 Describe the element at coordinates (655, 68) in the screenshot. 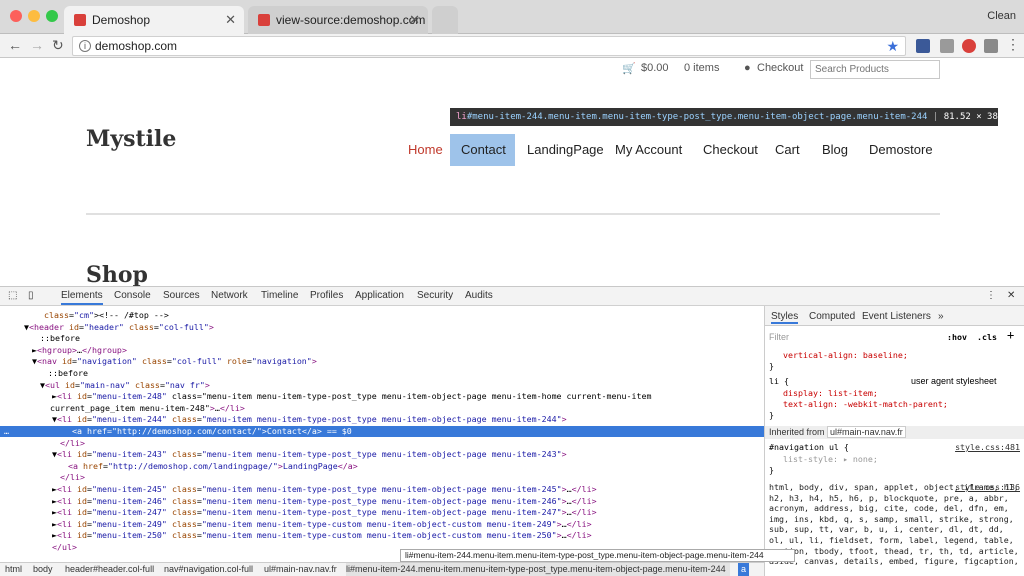

I see `cart-total: $0.00` at that location.